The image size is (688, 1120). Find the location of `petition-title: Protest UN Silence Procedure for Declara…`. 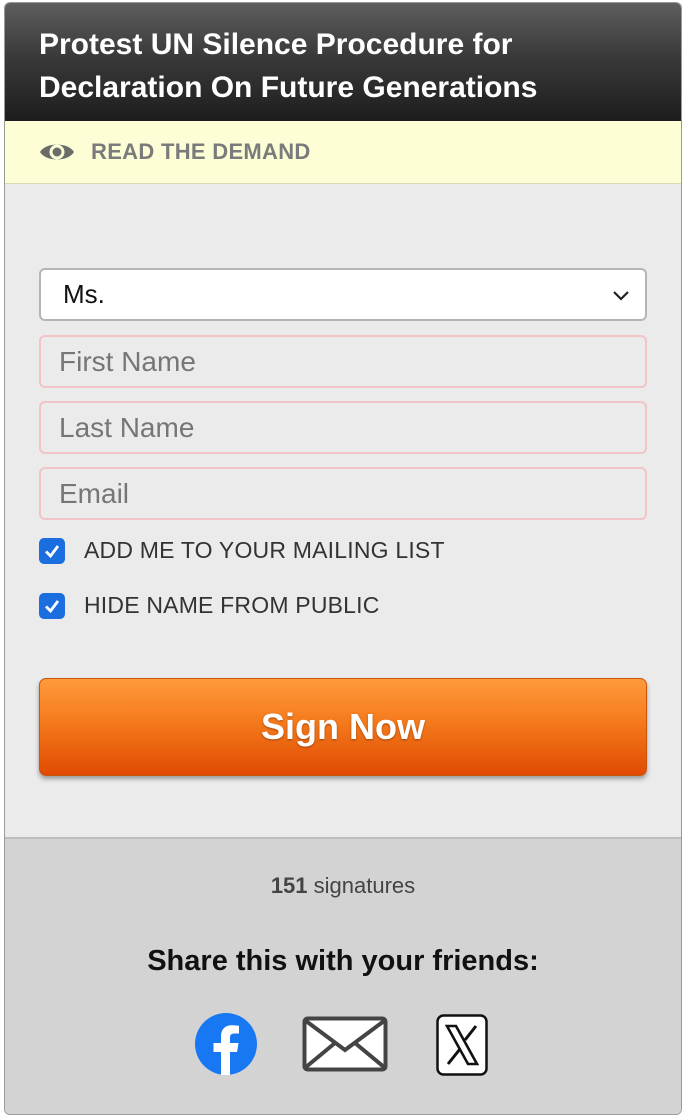

petition-title: Protest UN Silence Procedure for Declara… is located at coordinates (288, 66).